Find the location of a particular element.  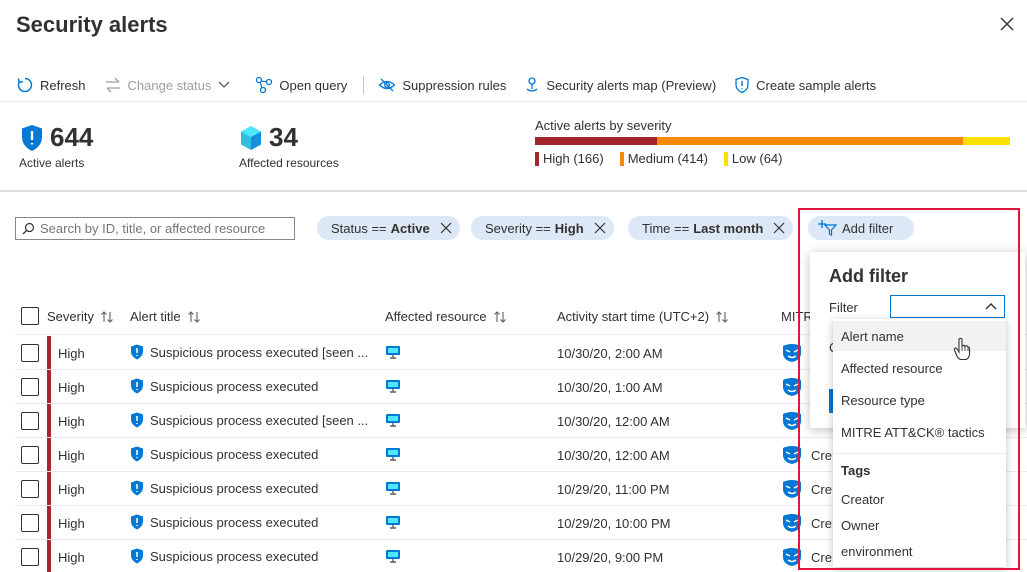

row-activity-time: 10/30/20, 12:00 AM is located at coordinates (613, 455).